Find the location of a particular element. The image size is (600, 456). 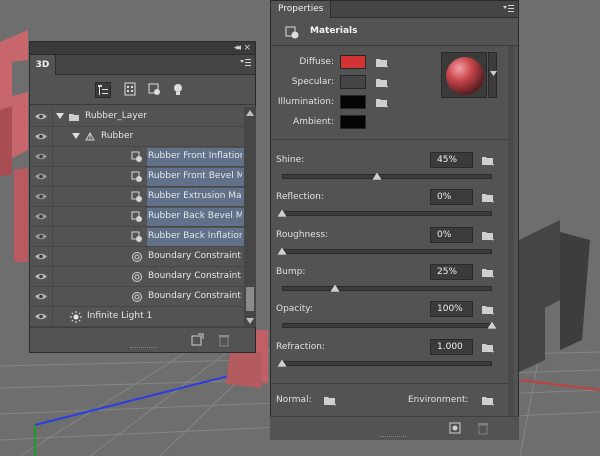

scroll-up-icon is located at coordinates (250, 113).